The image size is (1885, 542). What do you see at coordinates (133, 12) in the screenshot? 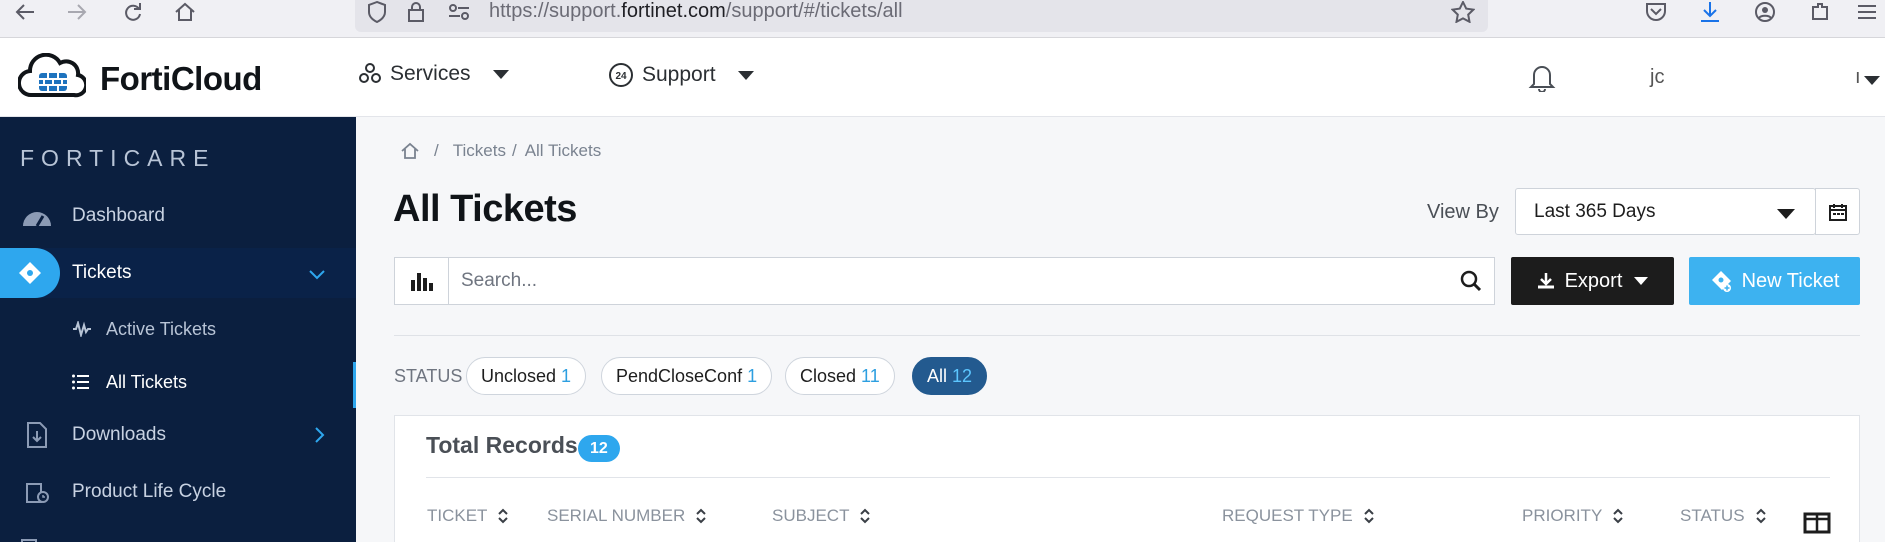
I see `reload-icon` at bounding box center [133, 12].